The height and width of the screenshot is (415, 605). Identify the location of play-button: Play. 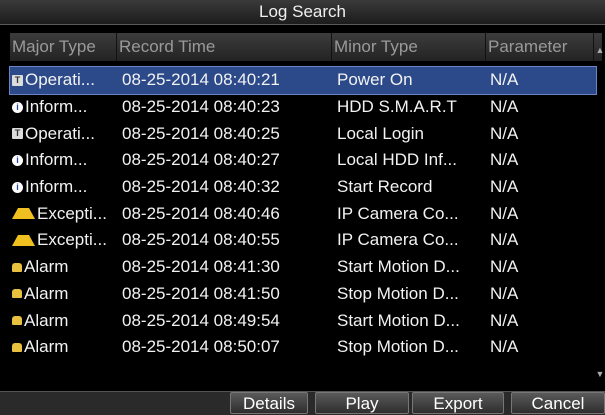
(362, 403).